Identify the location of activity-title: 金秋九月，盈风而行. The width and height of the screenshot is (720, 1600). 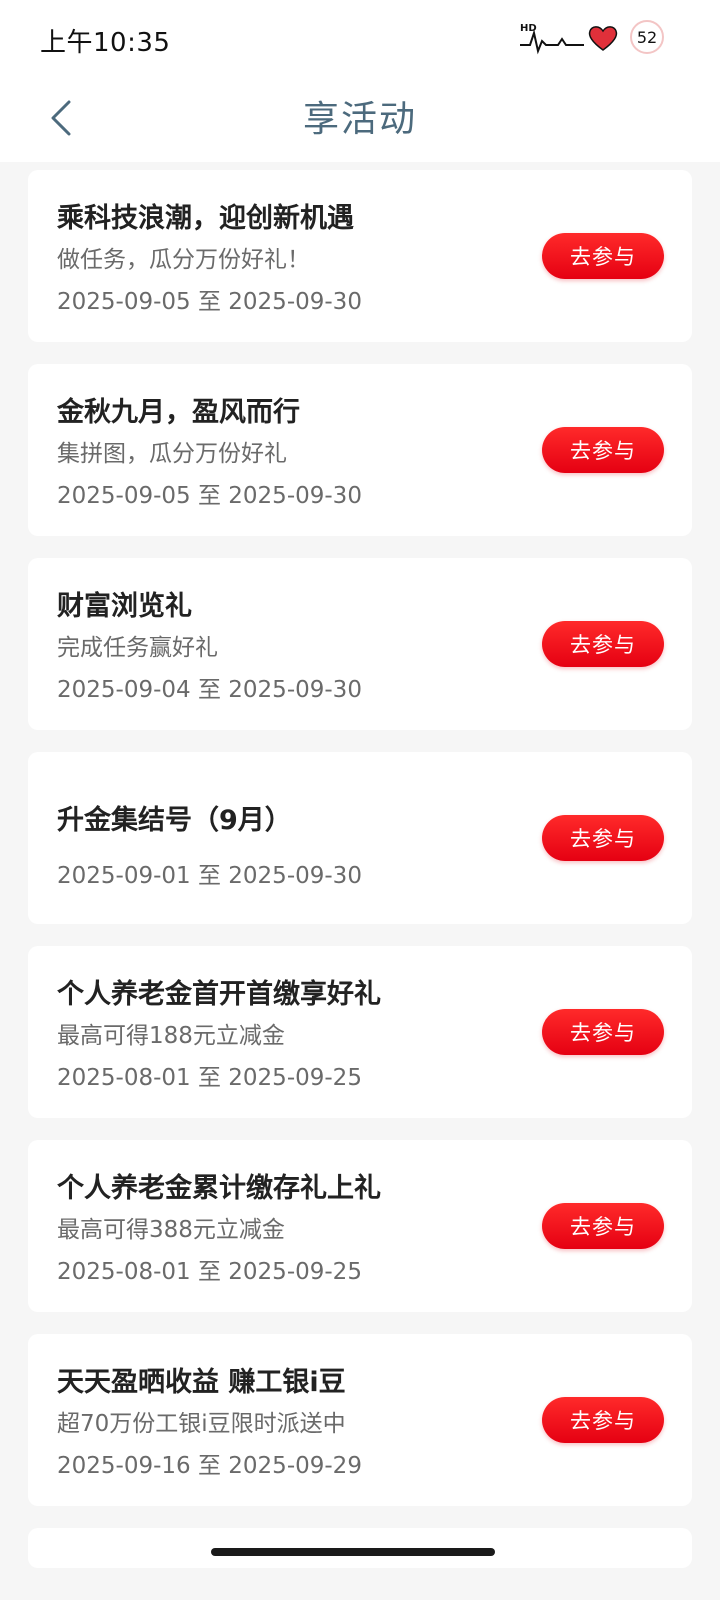
(178, 412).